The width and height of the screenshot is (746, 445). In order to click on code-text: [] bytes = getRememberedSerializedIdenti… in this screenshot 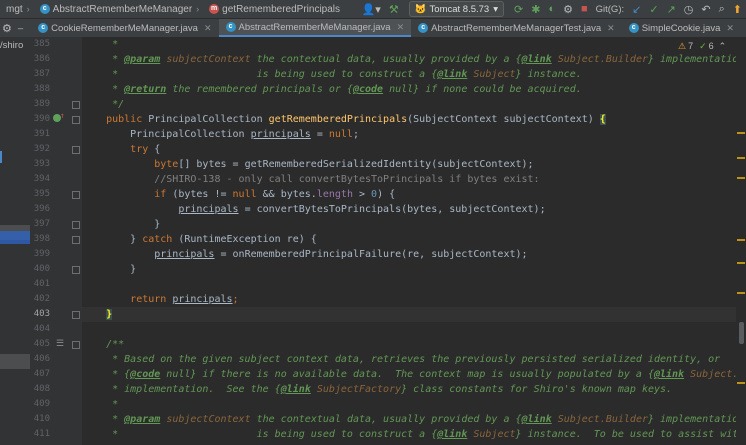, I will do `click(356, 164)`.